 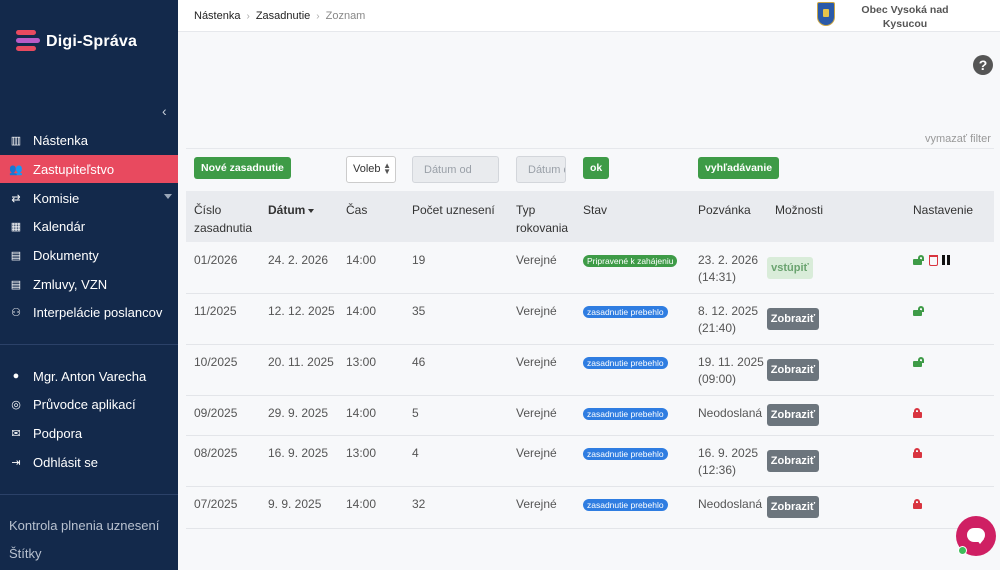 I want to click on cell-resolutions: 4, so click(x=415, y=453).